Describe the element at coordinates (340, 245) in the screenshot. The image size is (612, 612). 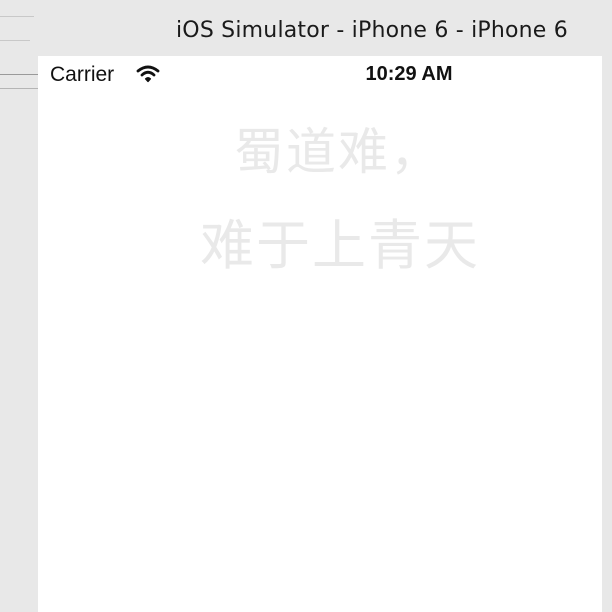
I see `poem-line-2: 难于上青天` at that location.